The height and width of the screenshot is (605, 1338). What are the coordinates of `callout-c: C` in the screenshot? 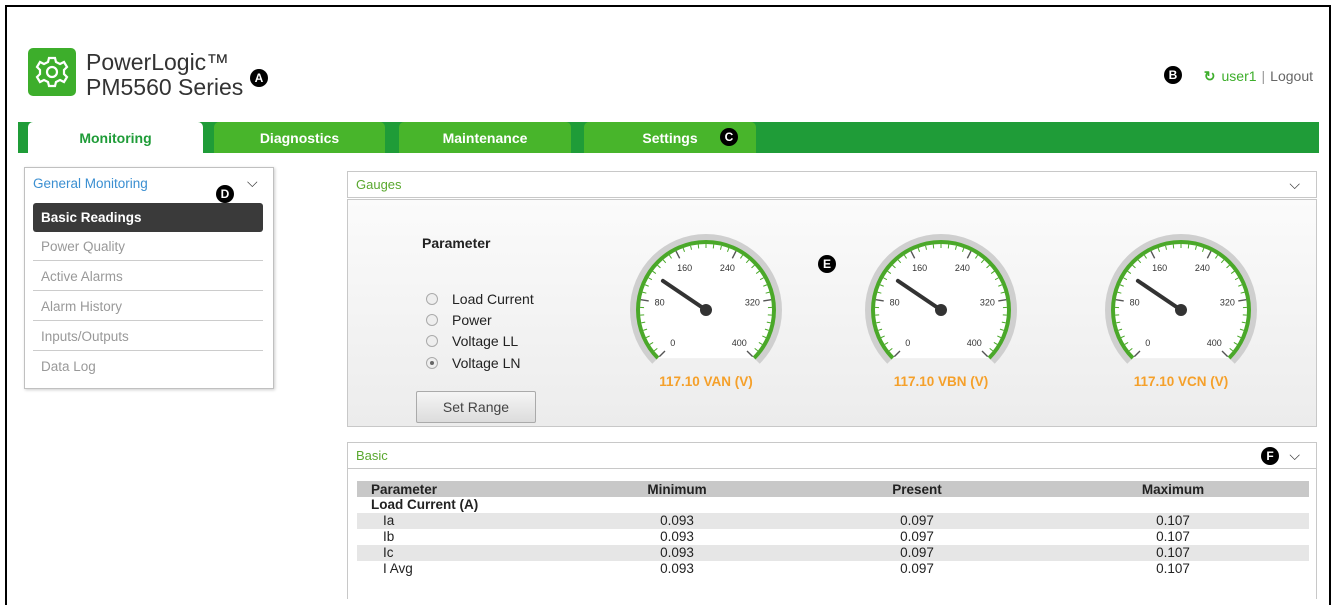 It's located at (729, 137).